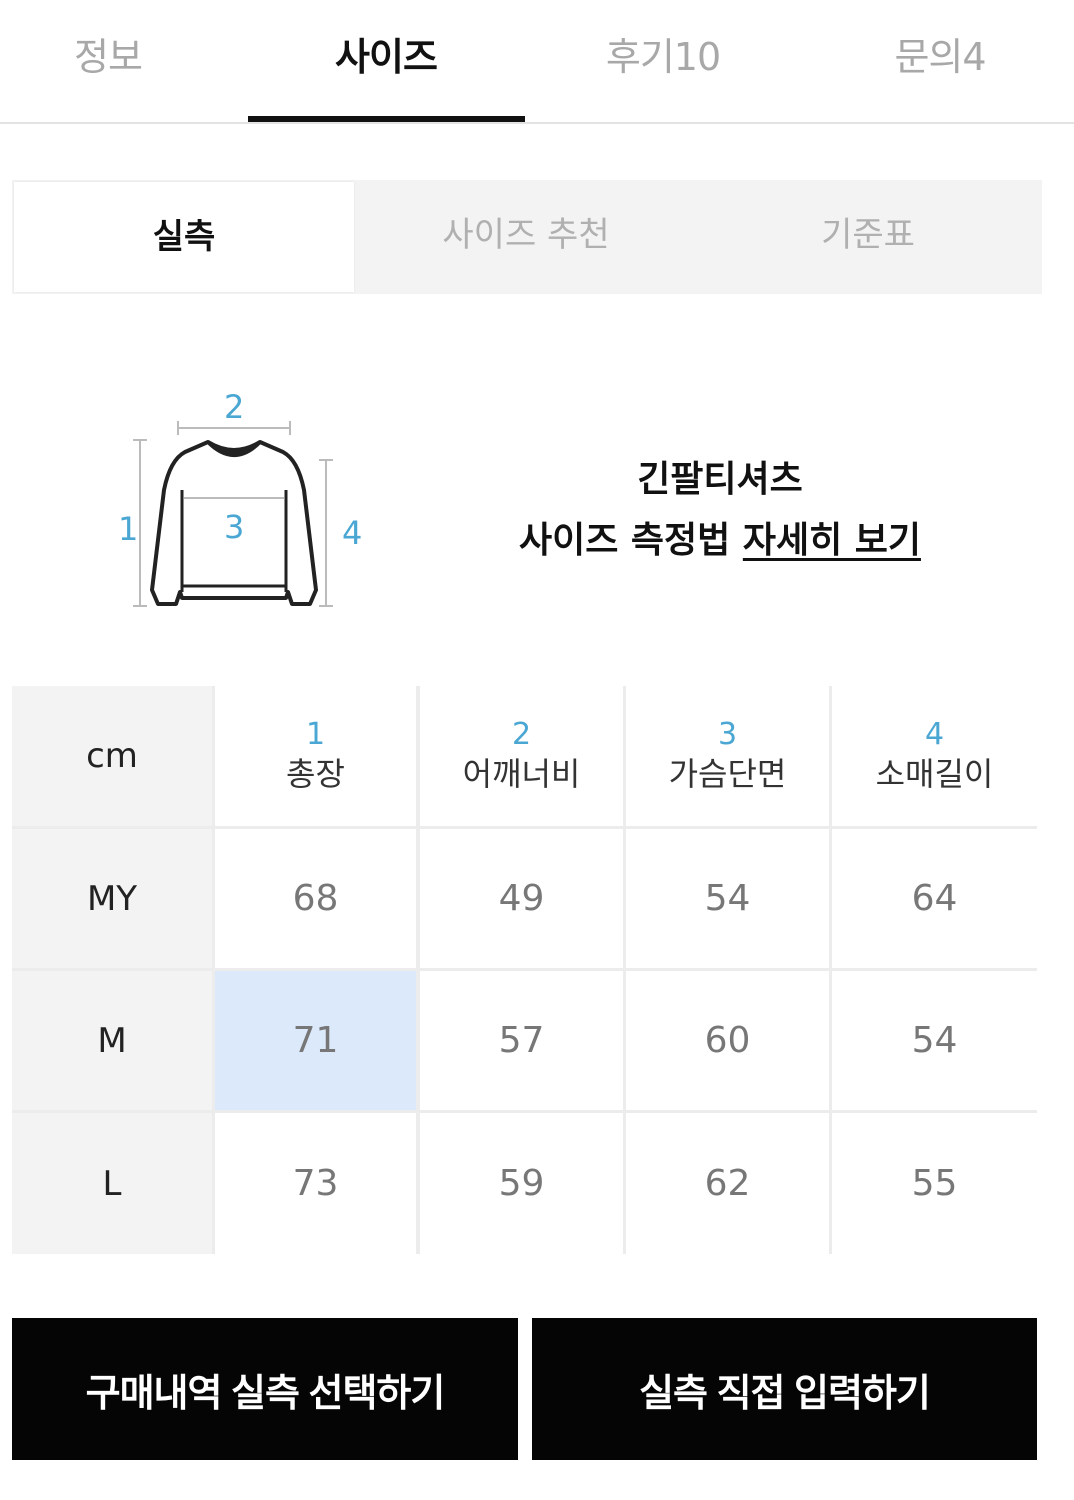 This screenshot has height=1500, width=1074. I want to click on table-cell: 73, so click(315, 1183).